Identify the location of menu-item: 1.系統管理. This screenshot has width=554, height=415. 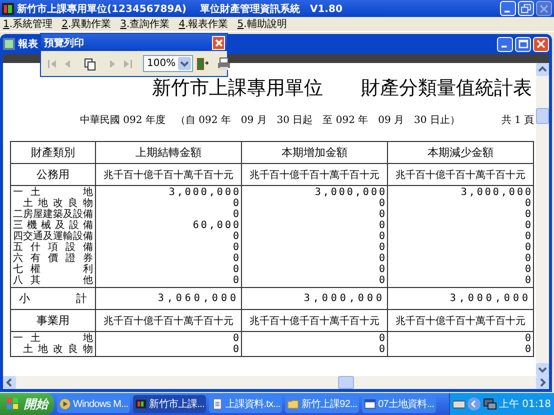
(28, 24).